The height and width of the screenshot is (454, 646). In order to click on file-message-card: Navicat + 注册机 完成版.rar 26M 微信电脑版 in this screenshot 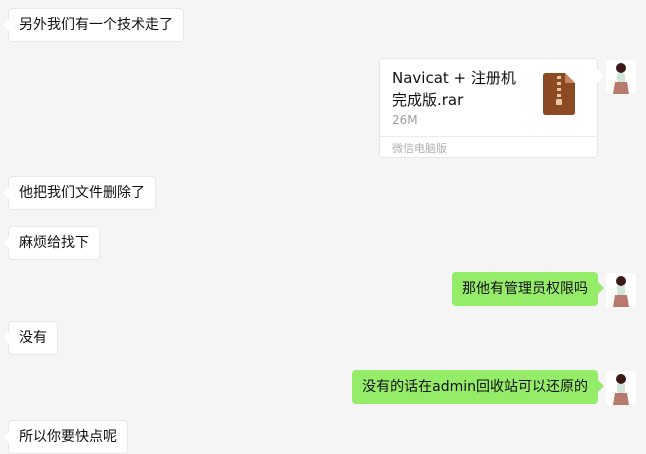, I will do `click(491, 108)`.